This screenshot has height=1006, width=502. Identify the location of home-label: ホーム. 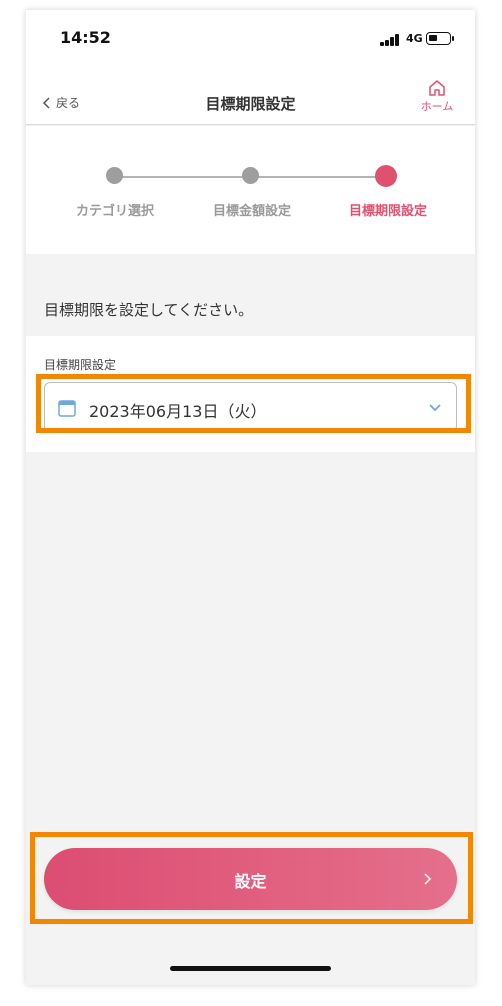
(437, 106).